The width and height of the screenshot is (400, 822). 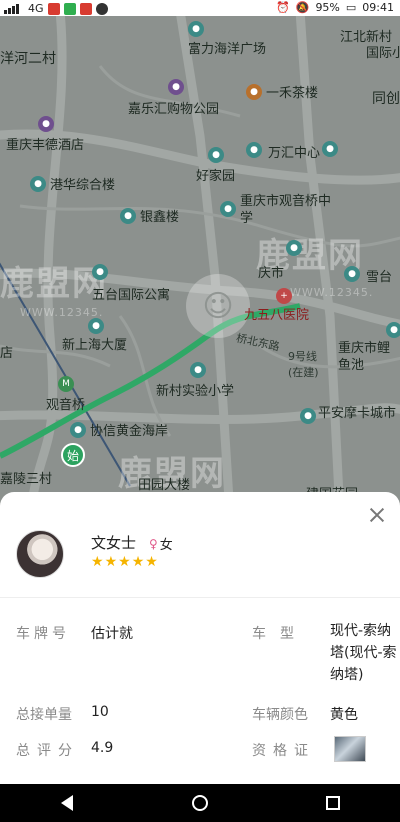 I want to click on recents-button, so click(x=333, y=803).